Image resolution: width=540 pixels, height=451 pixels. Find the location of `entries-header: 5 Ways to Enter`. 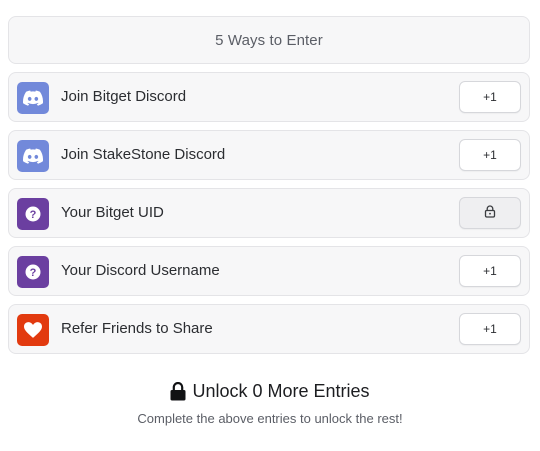

entries-header: 5 Ways to Enter is located at coordinates (269, 40).